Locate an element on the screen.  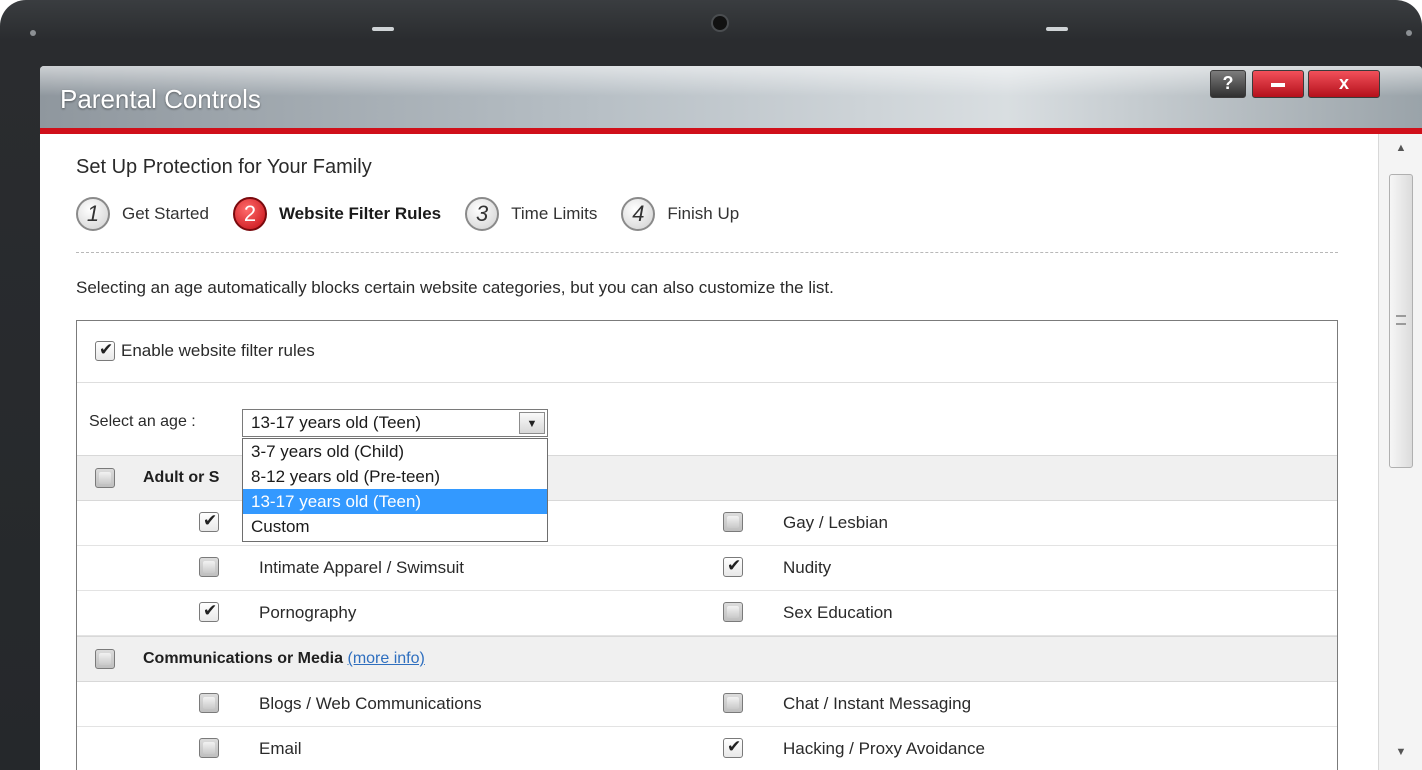
window-title: Parental Controls is located at coordinates (160, 99).